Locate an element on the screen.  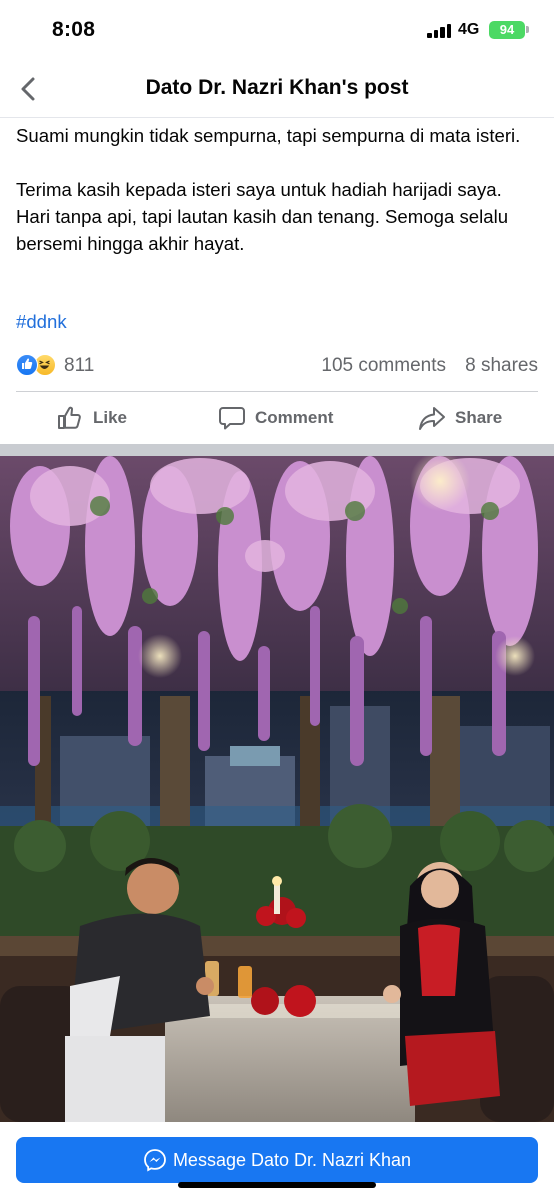
page-title: Dato Dr. Nazri Khan's post is located at coordinates (277, 87).